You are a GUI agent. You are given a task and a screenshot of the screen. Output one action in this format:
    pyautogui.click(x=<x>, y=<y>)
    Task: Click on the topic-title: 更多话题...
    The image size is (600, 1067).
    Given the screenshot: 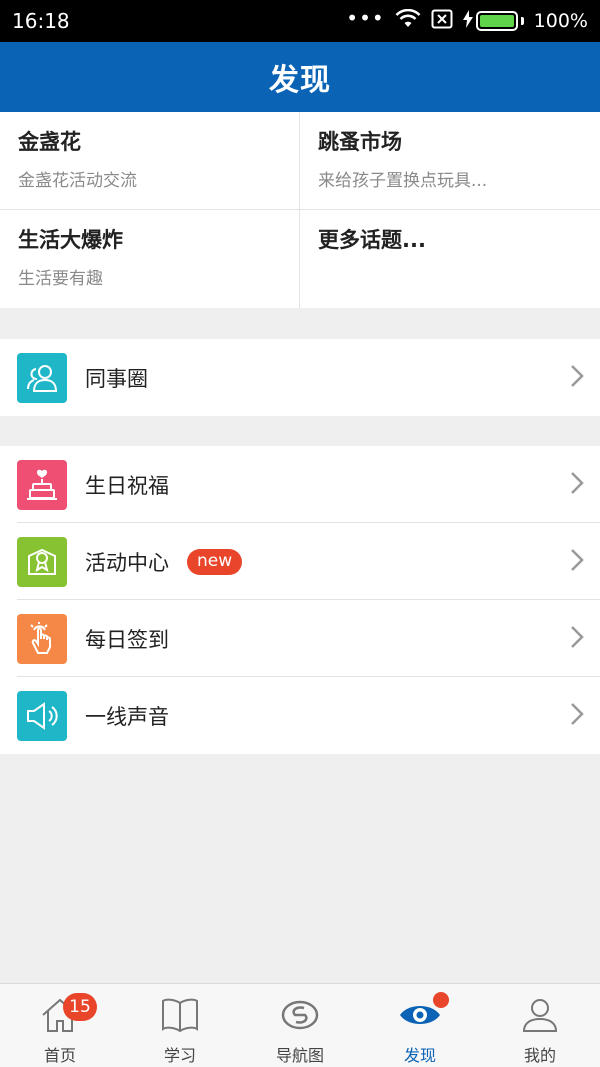 What is the action you would take?
    pyautogui.click(x=372, y=240)
    